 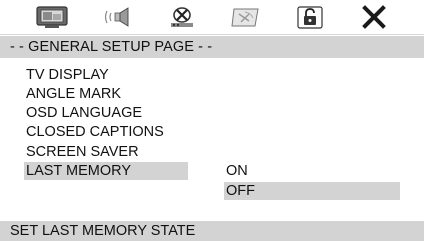 What do you see at coordinates (310, 17) in the screenshot?
I see `preference-lock-icon` at bounding box center [310, 17].